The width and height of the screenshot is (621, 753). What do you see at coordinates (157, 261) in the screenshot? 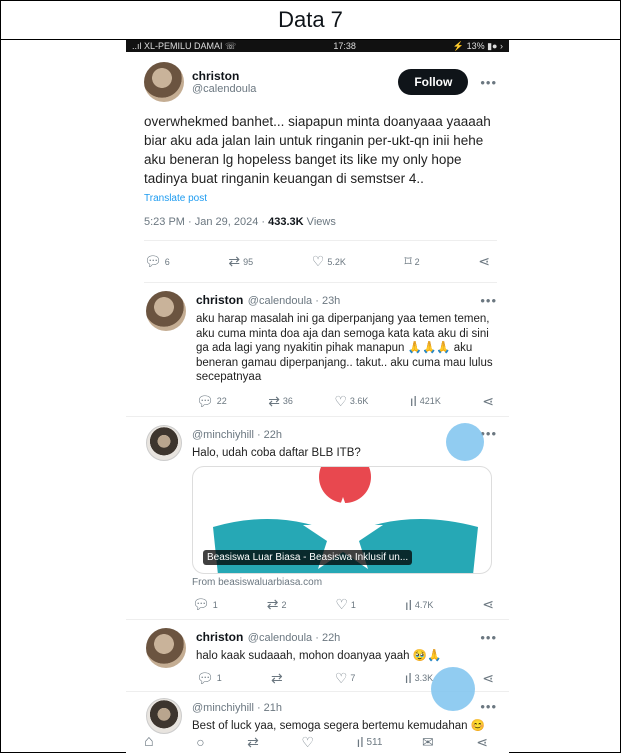
I see `reply-button: 💬︎ 6` at bounding box center [157, 261].